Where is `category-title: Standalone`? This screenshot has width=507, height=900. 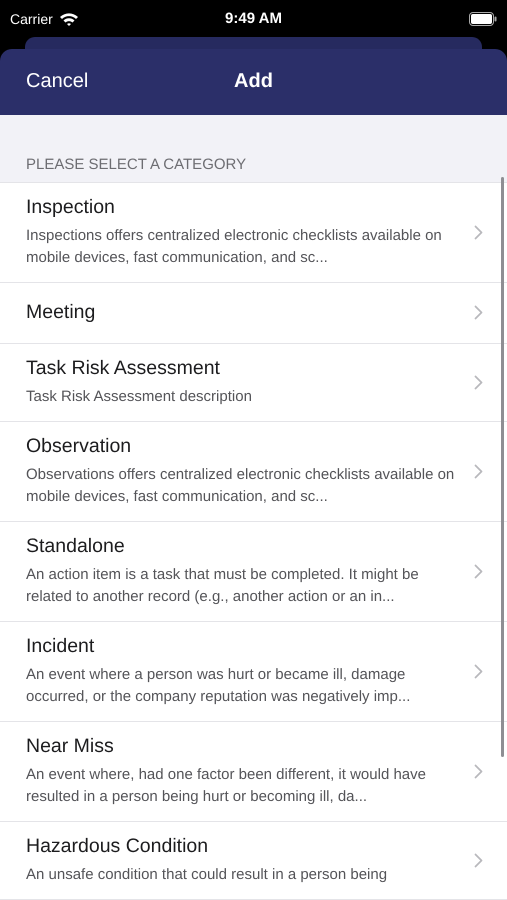
category-title: Standalone is located at coordinates (76, 546).